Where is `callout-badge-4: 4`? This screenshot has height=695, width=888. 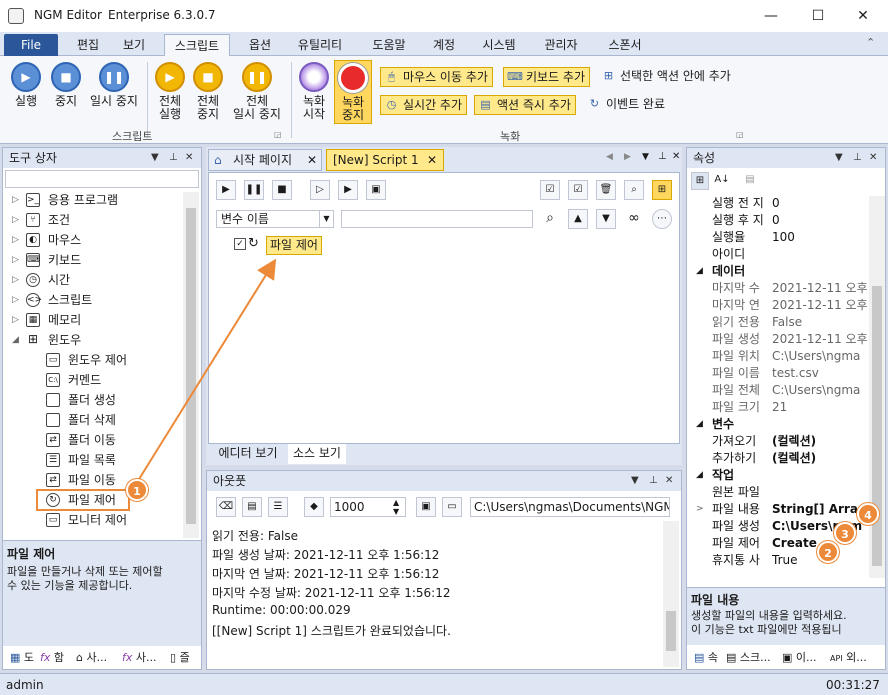 callout-badge-4: 4 is located at coordinates (868, 514).